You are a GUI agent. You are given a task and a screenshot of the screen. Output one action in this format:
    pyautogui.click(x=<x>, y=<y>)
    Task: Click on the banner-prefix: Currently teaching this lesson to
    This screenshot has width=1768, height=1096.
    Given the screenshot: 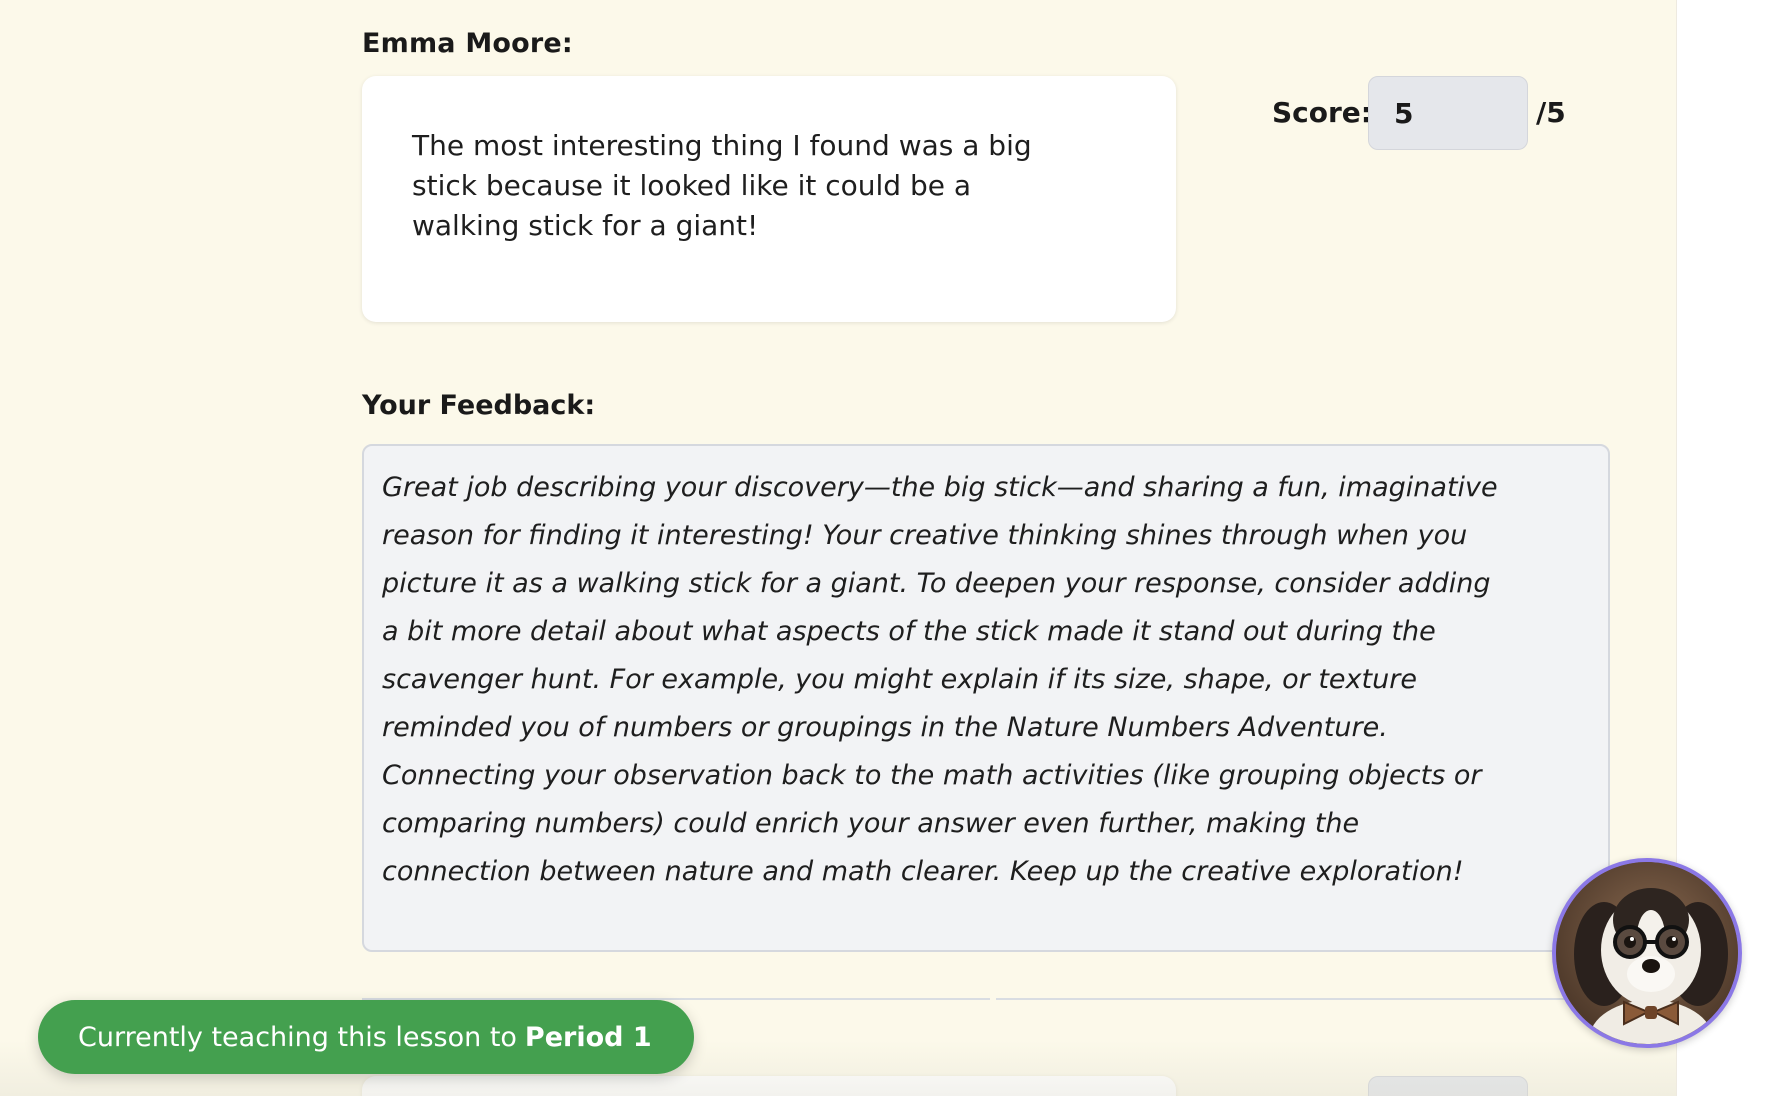 What is the action you would take?
    pyautogui.click(x=297, y=1037)
    